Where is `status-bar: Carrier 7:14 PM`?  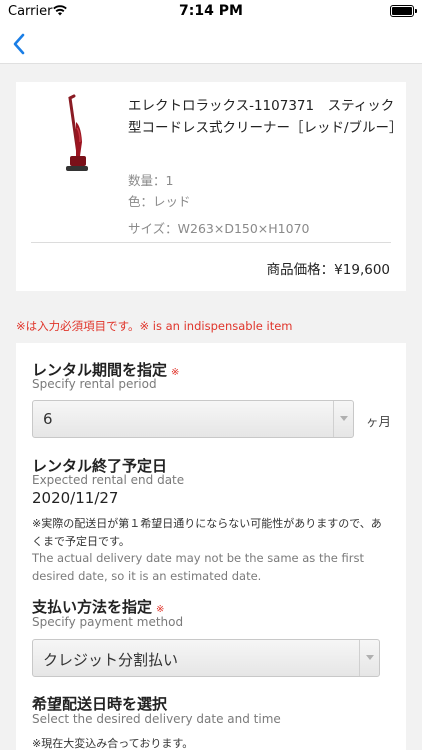 status-bar: Carrier 7:14 PM is located at coordinates (211, 12).